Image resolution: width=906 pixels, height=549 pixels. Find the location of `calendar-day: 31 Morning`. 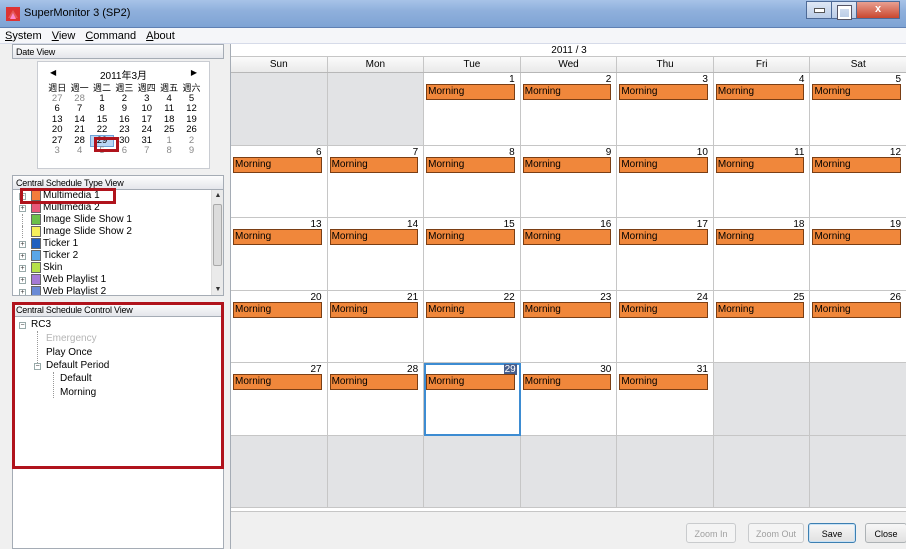

calendar-day: 31 Morning is located at coordinates (665, 399).